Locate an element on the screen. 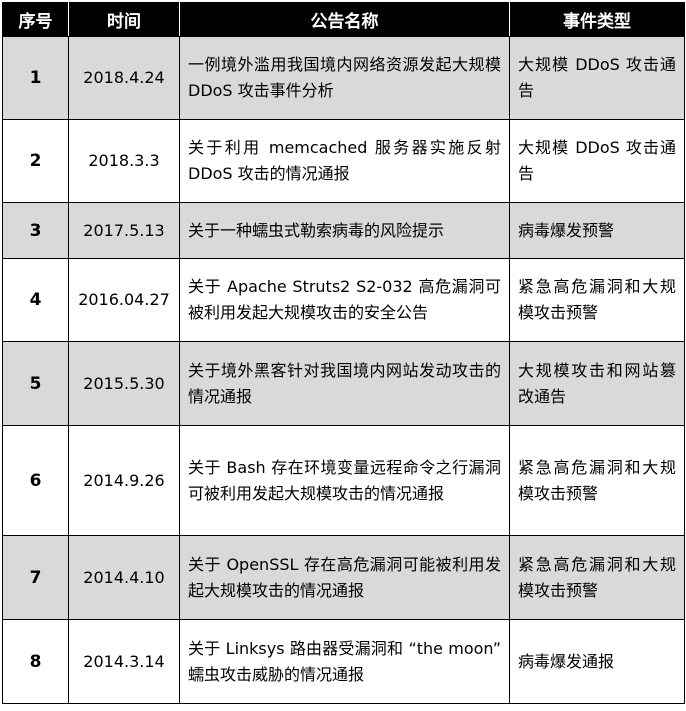  header-row: 序号 时间 公告名称 事件类型 is located at coordinates (343, 19).